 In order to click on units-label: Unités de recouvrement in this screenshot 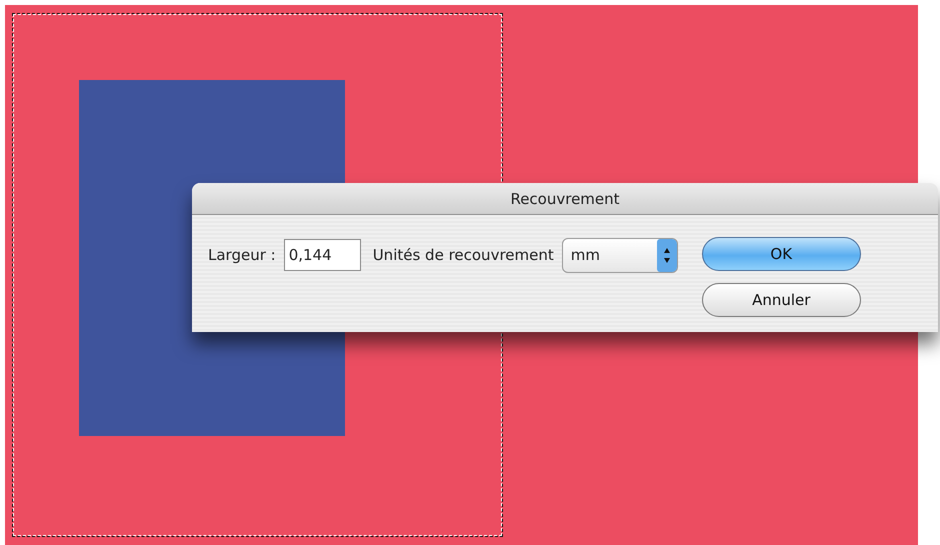, I will do `click(463, 255)`.